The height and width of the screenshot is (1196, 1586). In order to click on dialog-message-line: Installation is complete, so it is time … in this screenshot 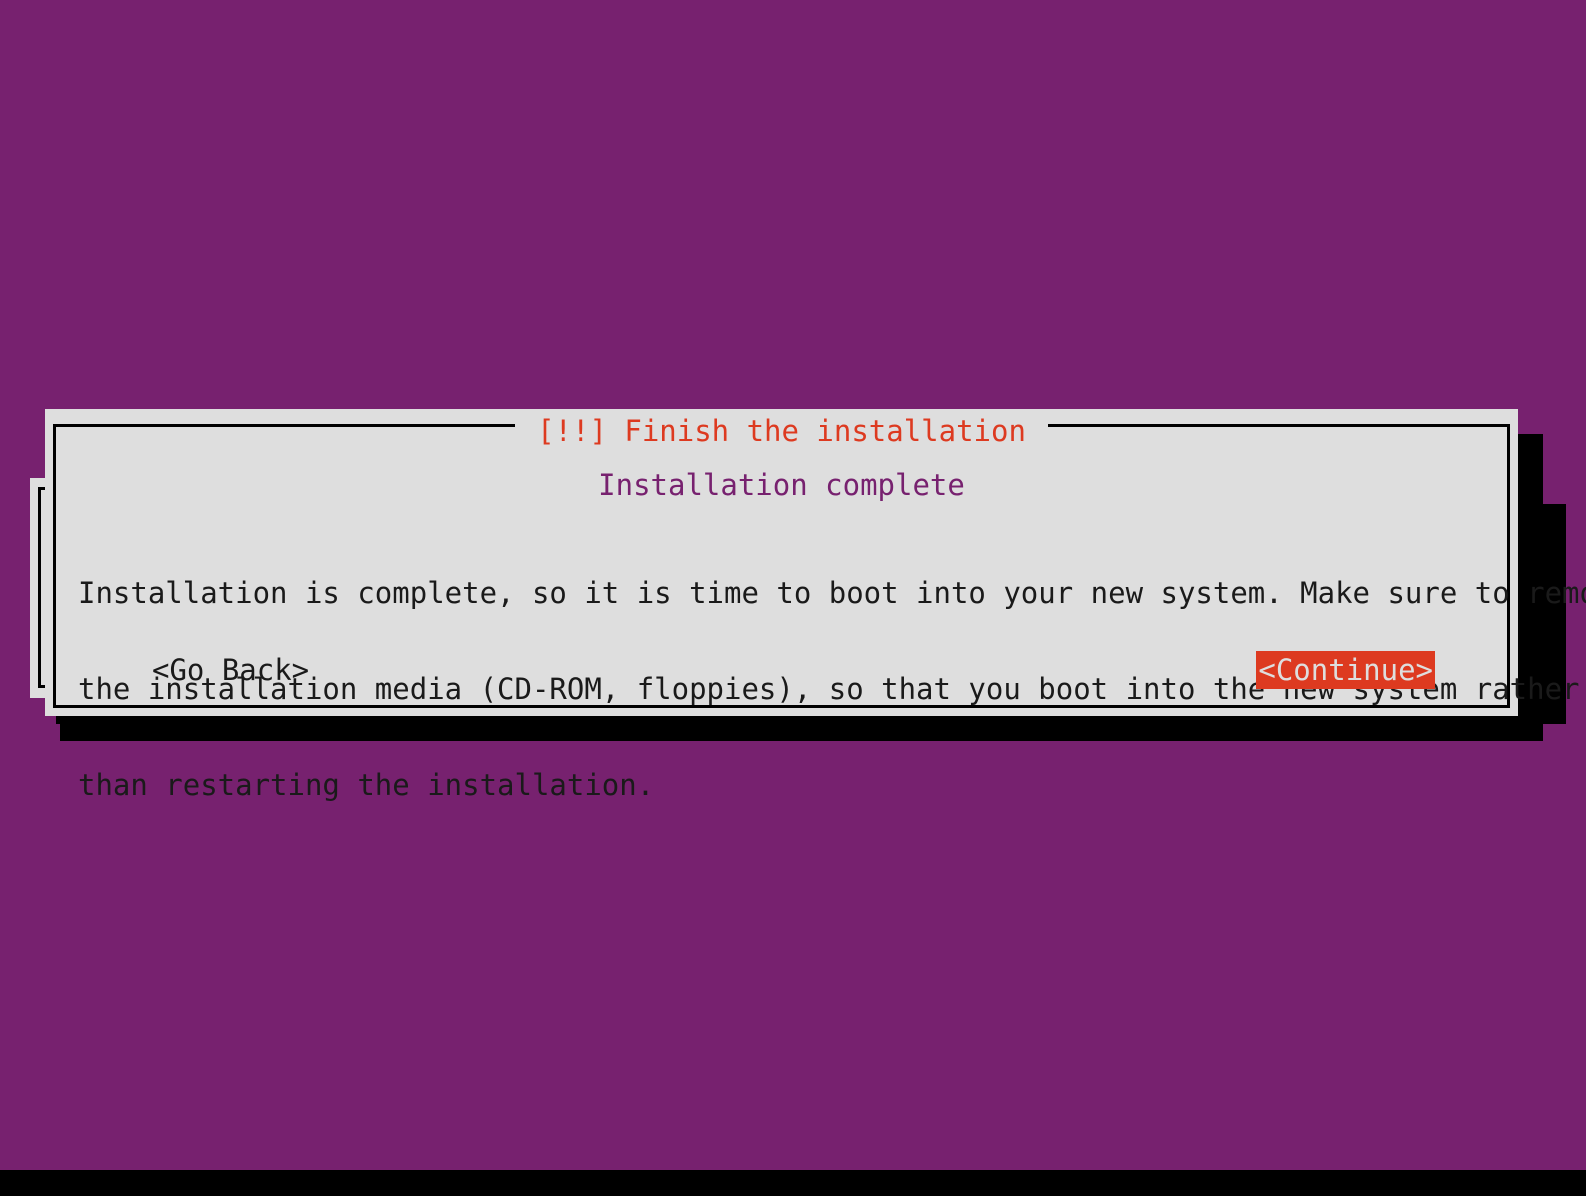, I will do `click(832, 593)`.